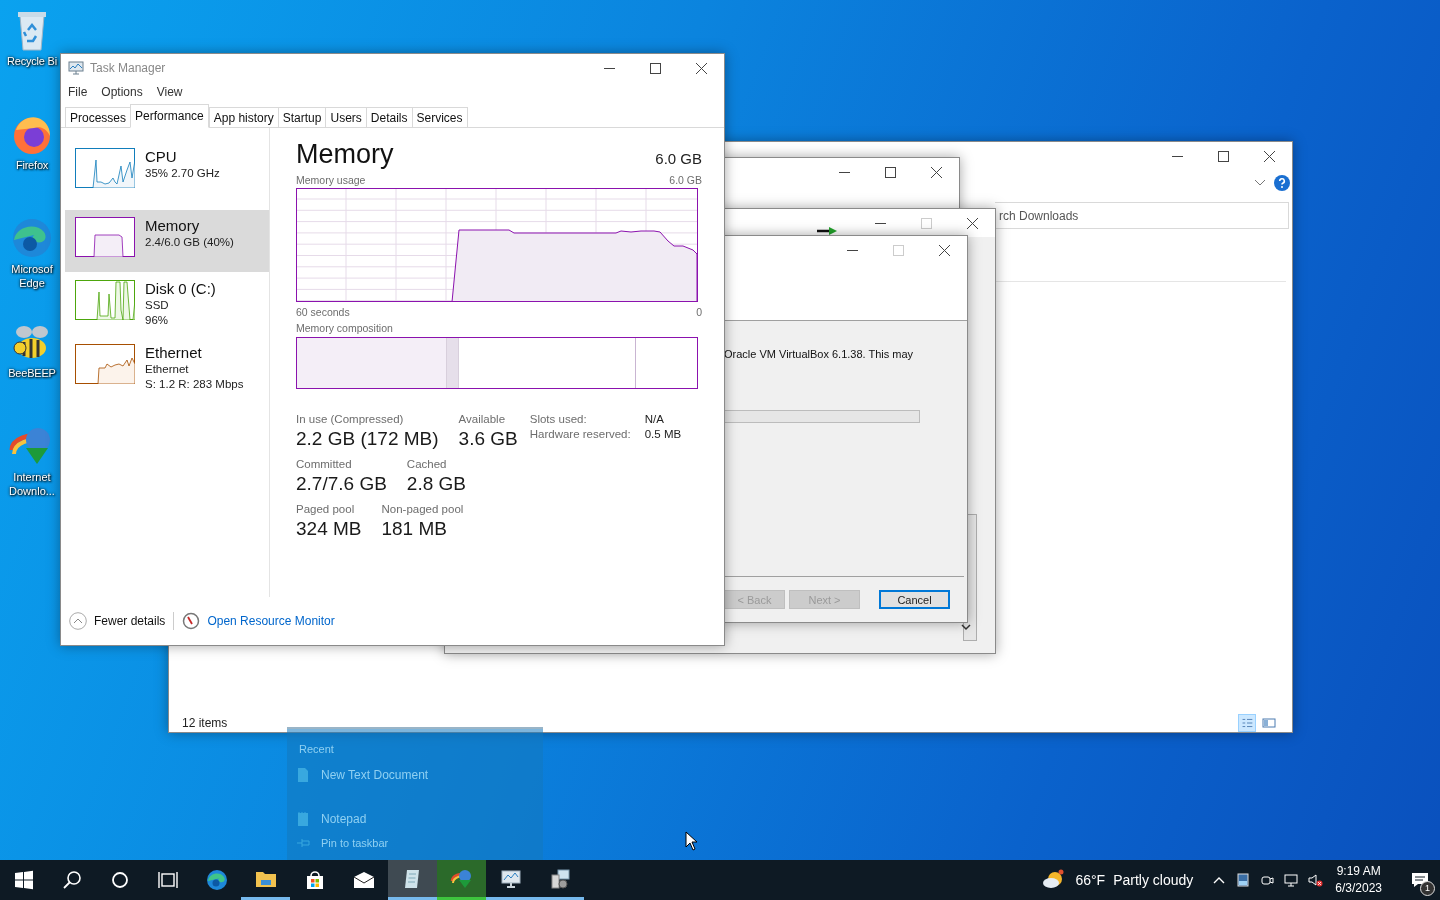 The width and height of the screenshot is (1440, 900). What do you see at coordinates (324, 464) in the screenshot?
I see `stat-label: Committed` at bounding box center [324, 464].